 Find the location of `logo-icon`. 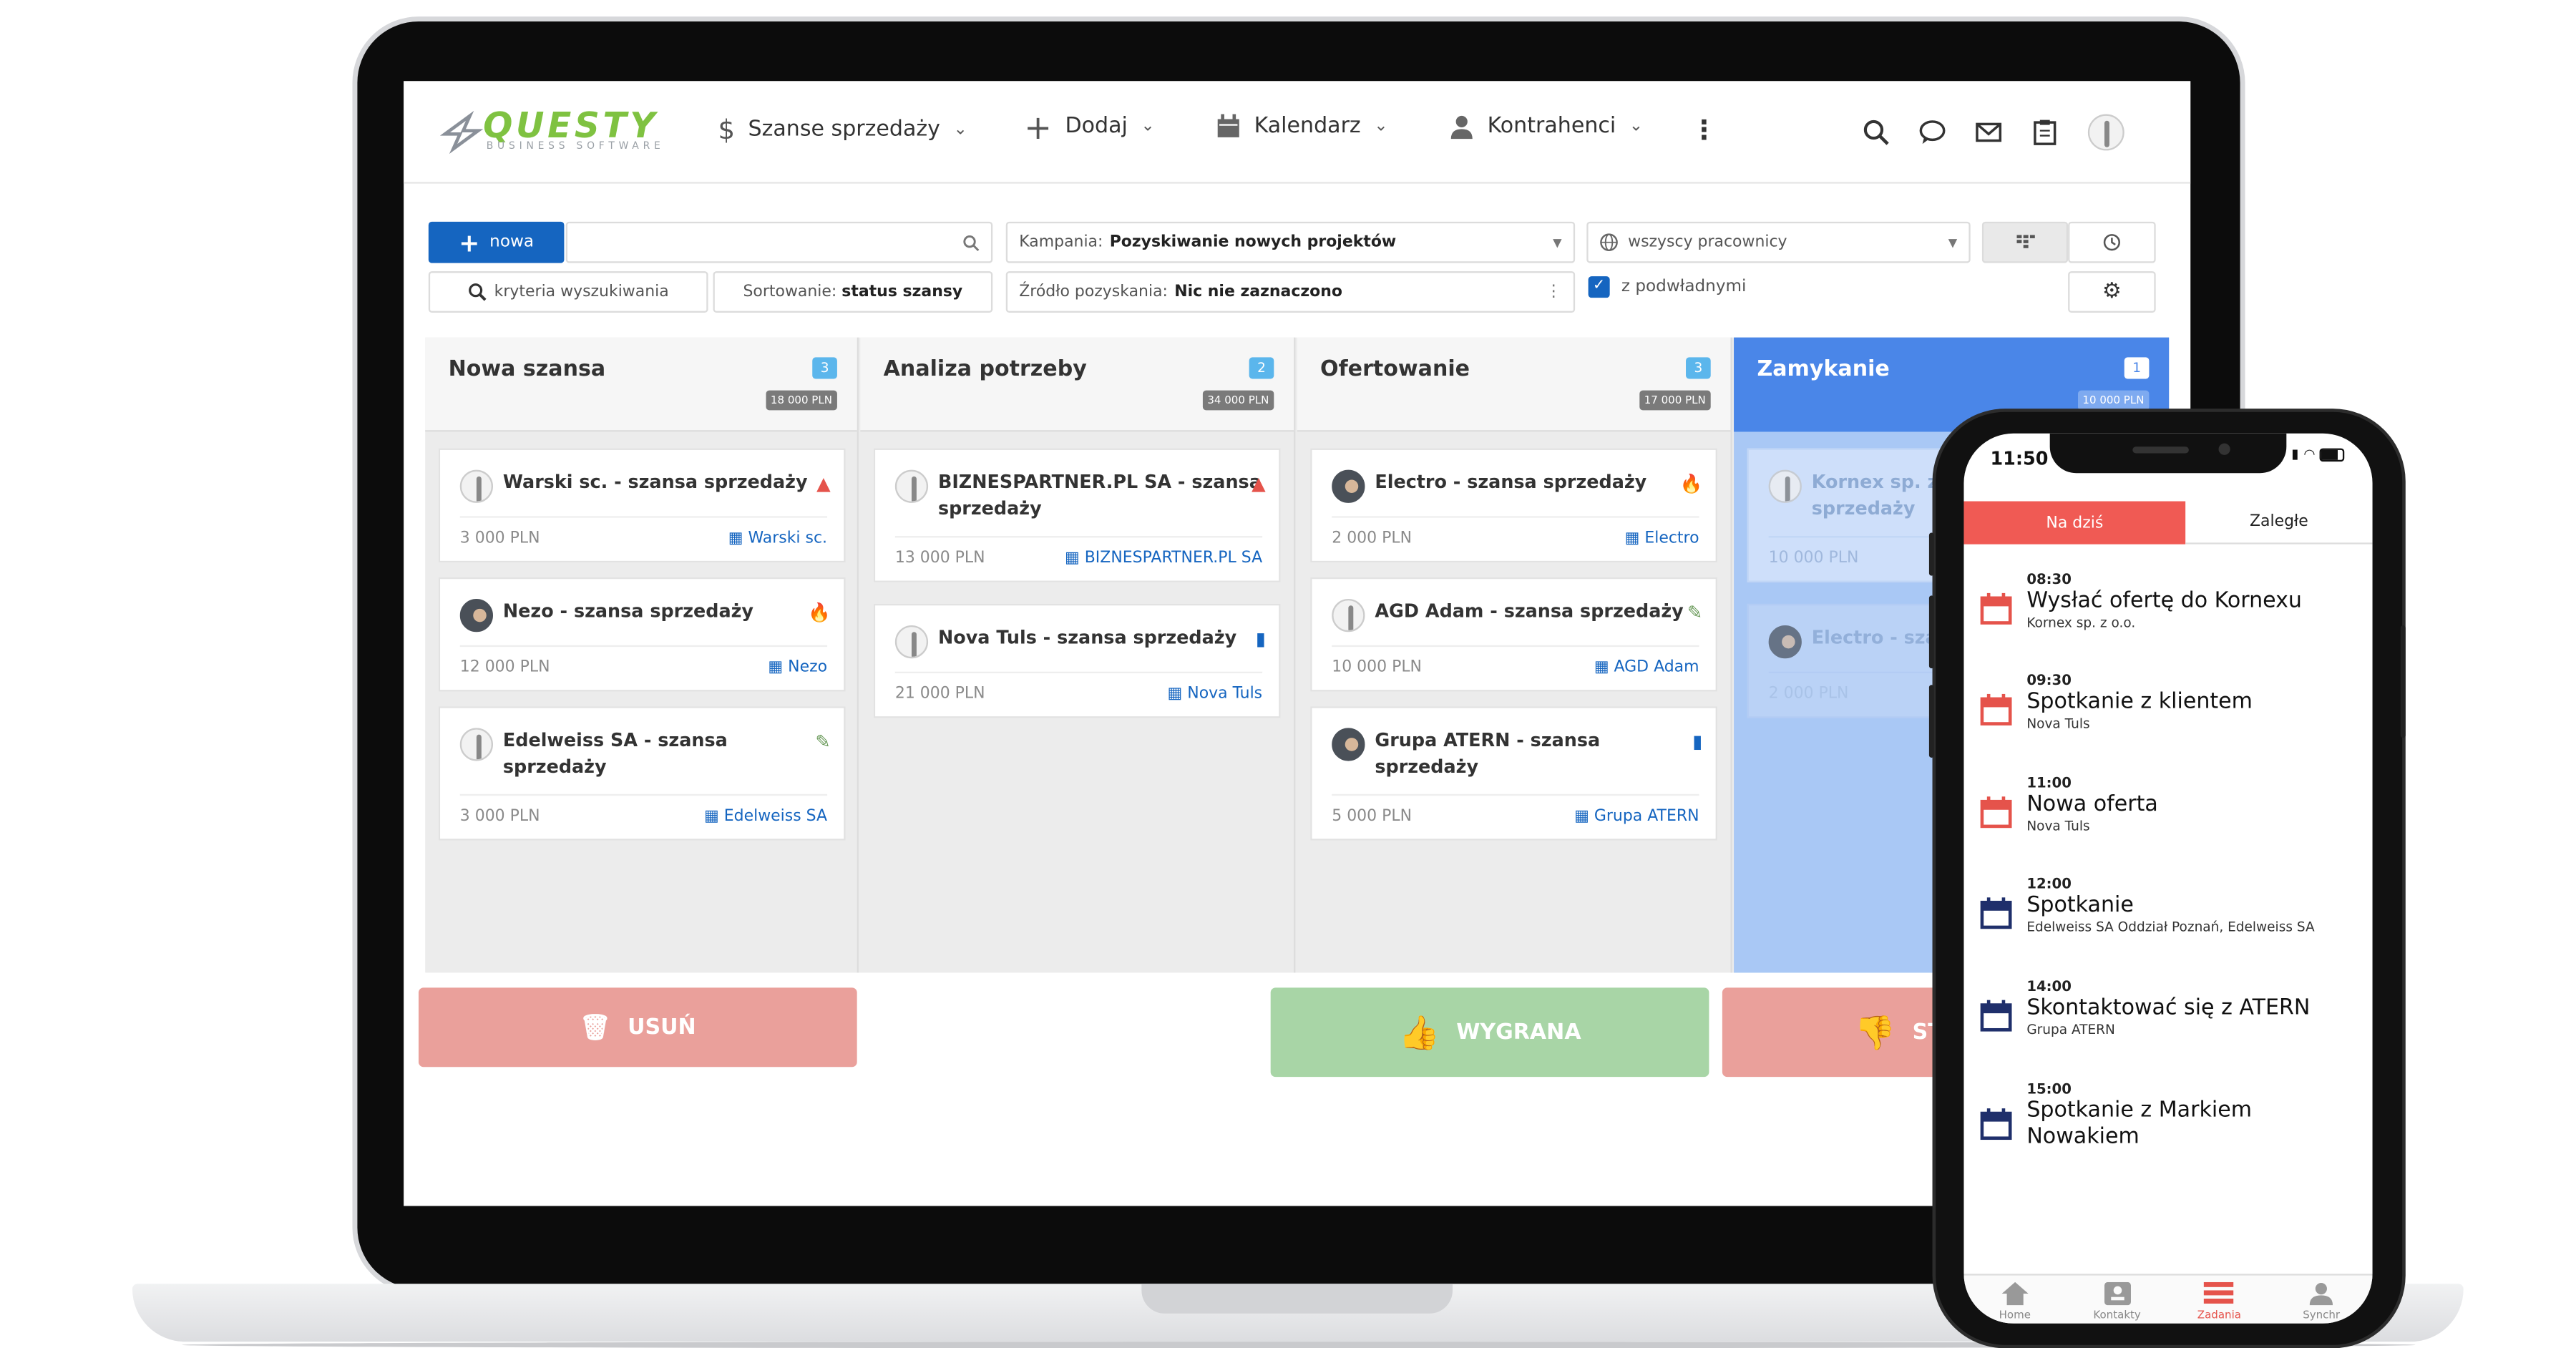

logo-icon is located at coordinates (462, 132).